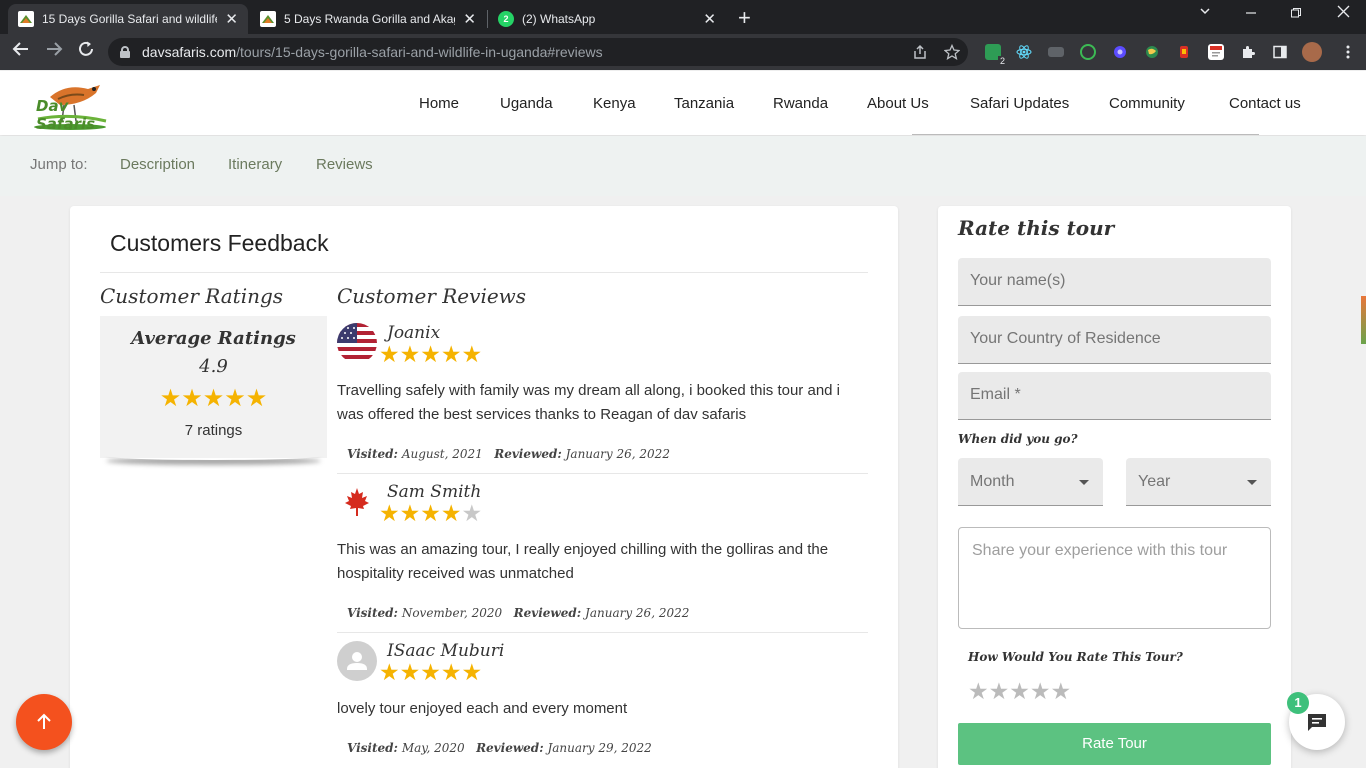 This screenshot has width=1366, height=768. I want to click on circle-extension-icon, so click(1088, 52).